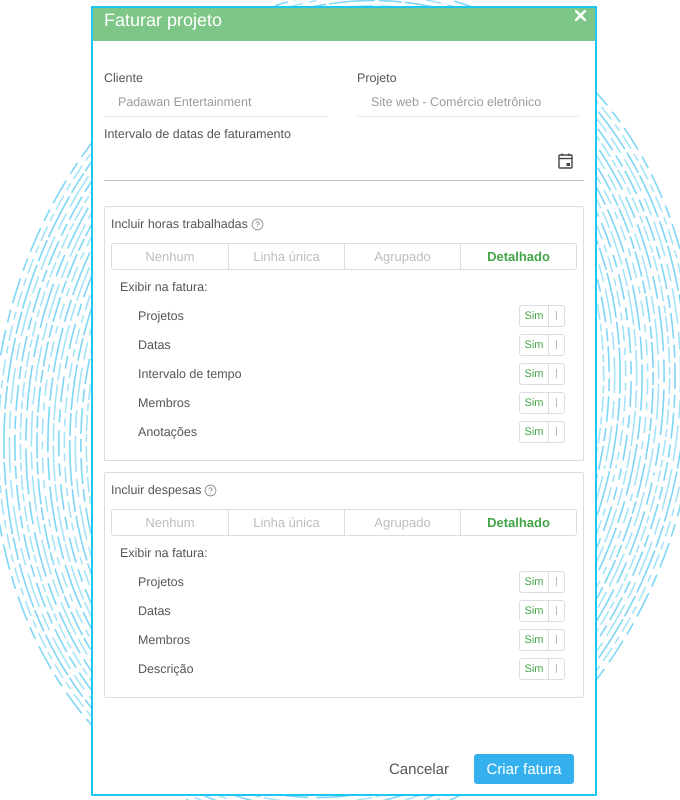  Describe the element at coordinates (190, 373) in the screenshot. I see `option-label: Intervalo de tempo` at that location.